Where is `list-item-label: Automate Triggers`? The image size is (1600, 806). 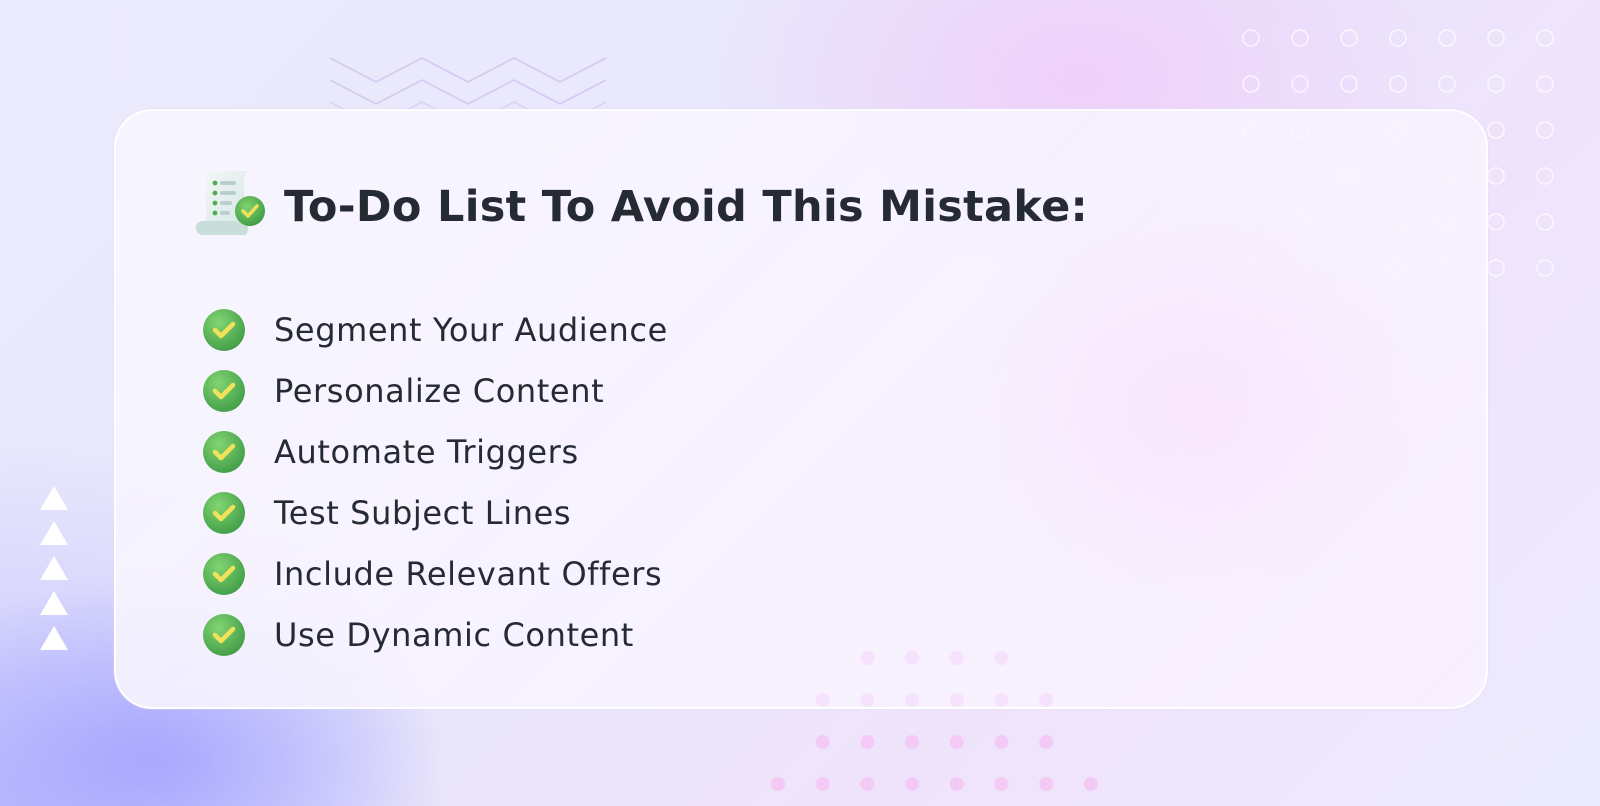 list-item-label: Automate Triggers is located at coordinates (426, 451).